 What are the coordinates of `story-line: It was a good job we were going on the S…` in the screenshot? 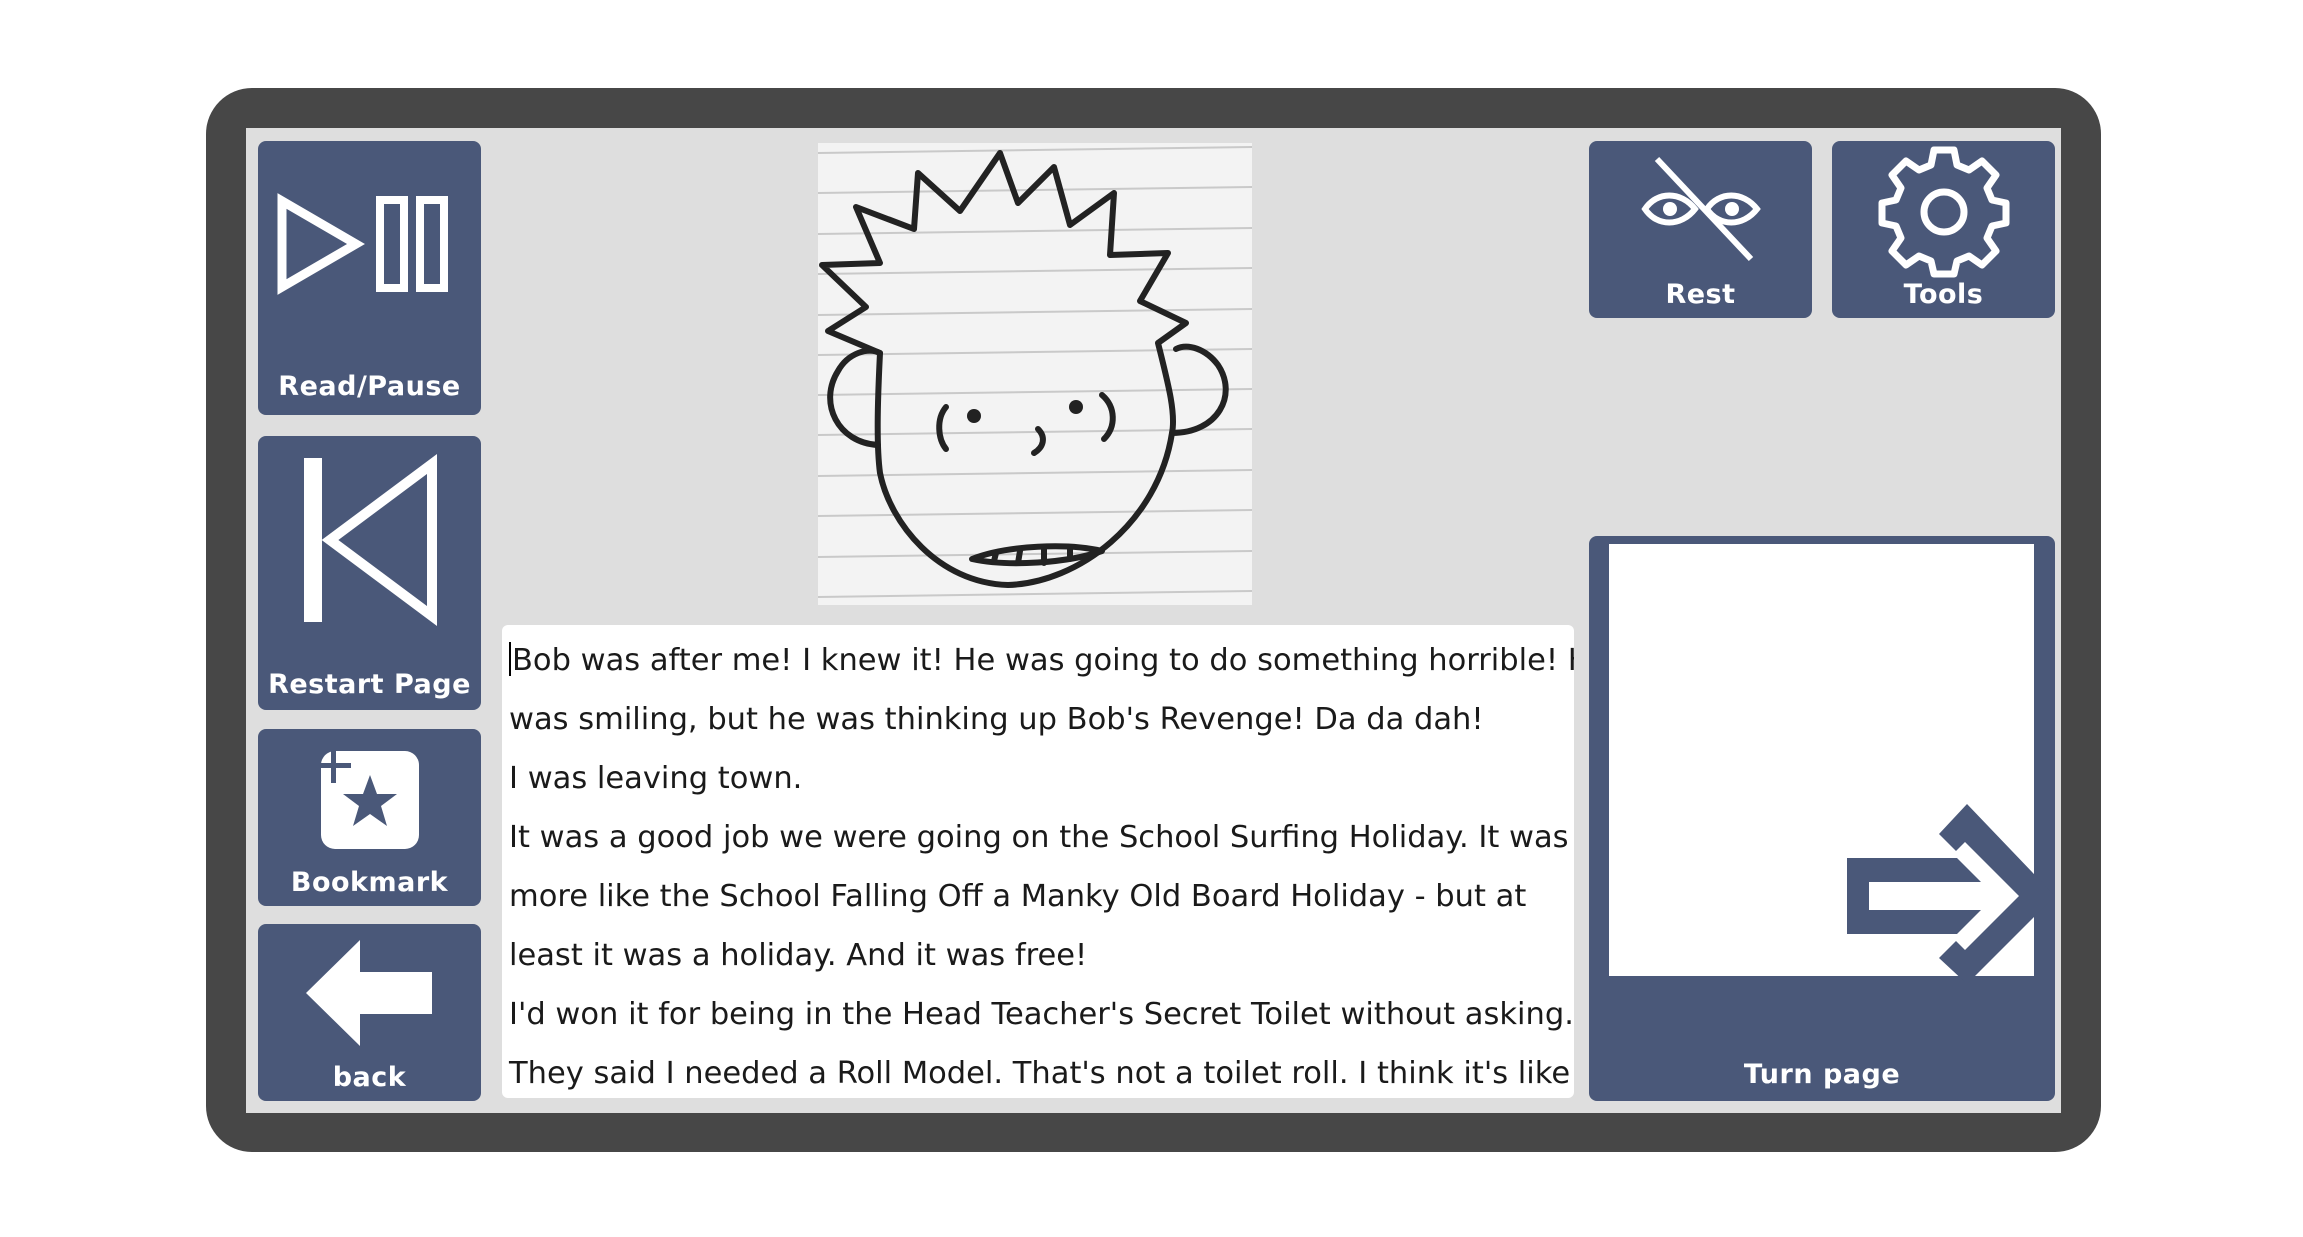 It's located at (1039, 837).